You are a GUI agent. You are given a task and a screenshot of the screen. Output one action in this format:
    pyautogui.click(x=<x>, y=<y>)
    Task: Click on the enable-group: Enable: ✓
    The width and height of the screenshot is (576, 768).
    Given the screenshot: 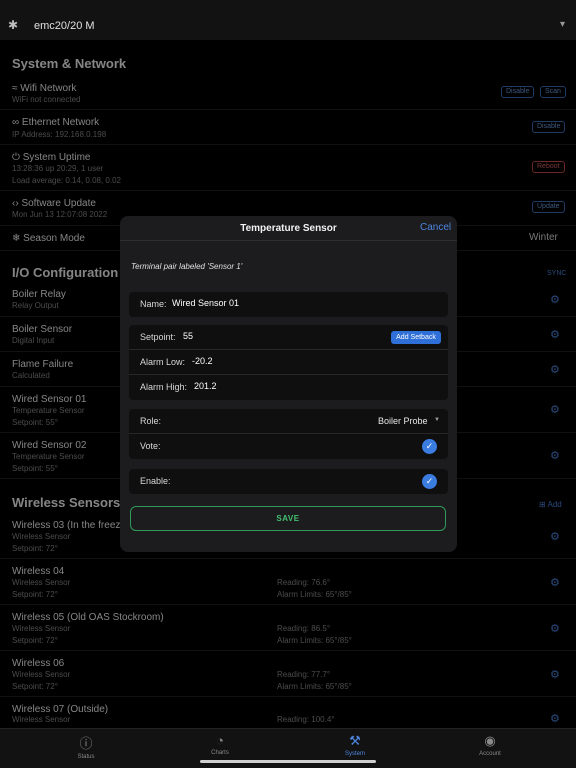 What is the action you would take?
    pyautogui.click(x=288, y=481)
    